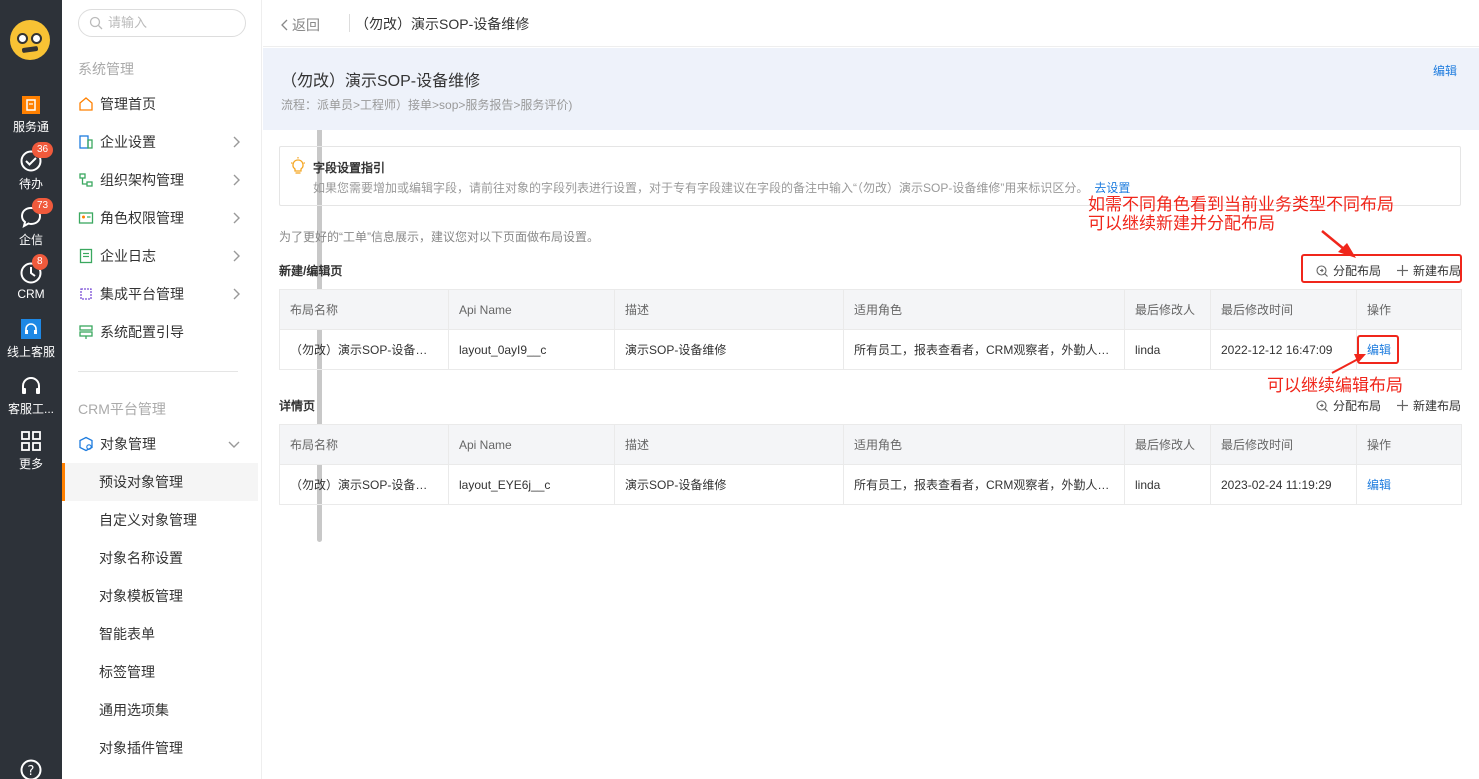 The height and width of the screenshot is (779, 1479). Describe the element at coordinates (1343, 302) in the screenshot. I see `annotation-arrows` at that location.